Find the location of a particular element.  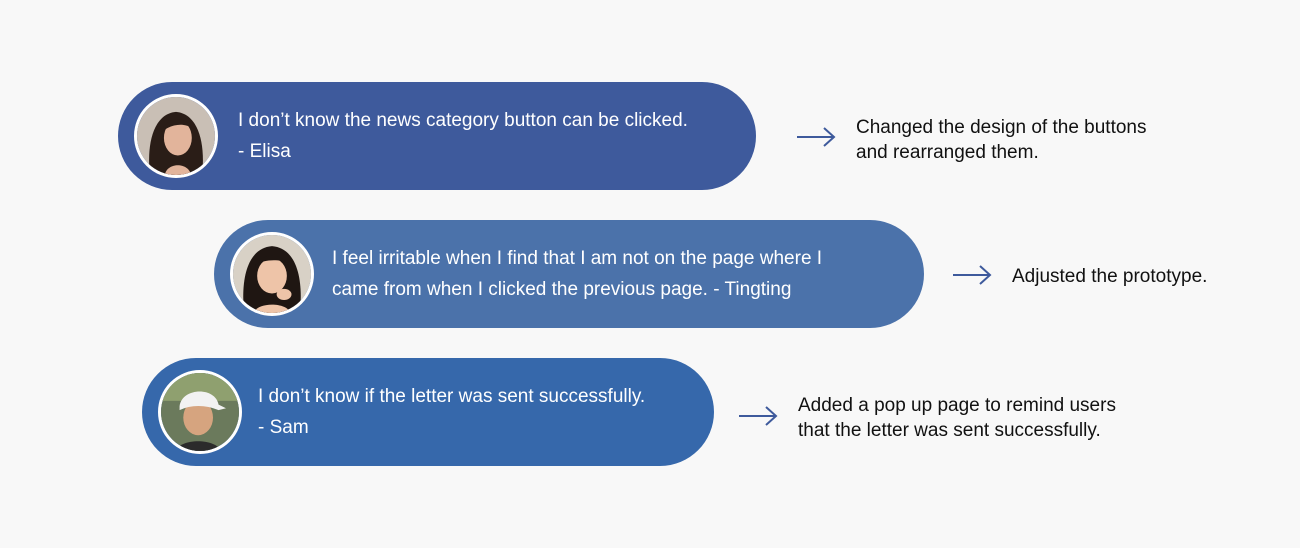

avatar-sam is located at coordinates (200, 412).